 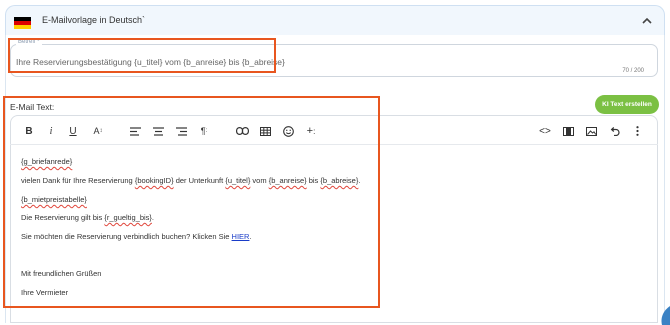 What do you see at coordinates (637, 131) in the screenshot?
I see `more-options-icon` at bounding box center [637, 131].